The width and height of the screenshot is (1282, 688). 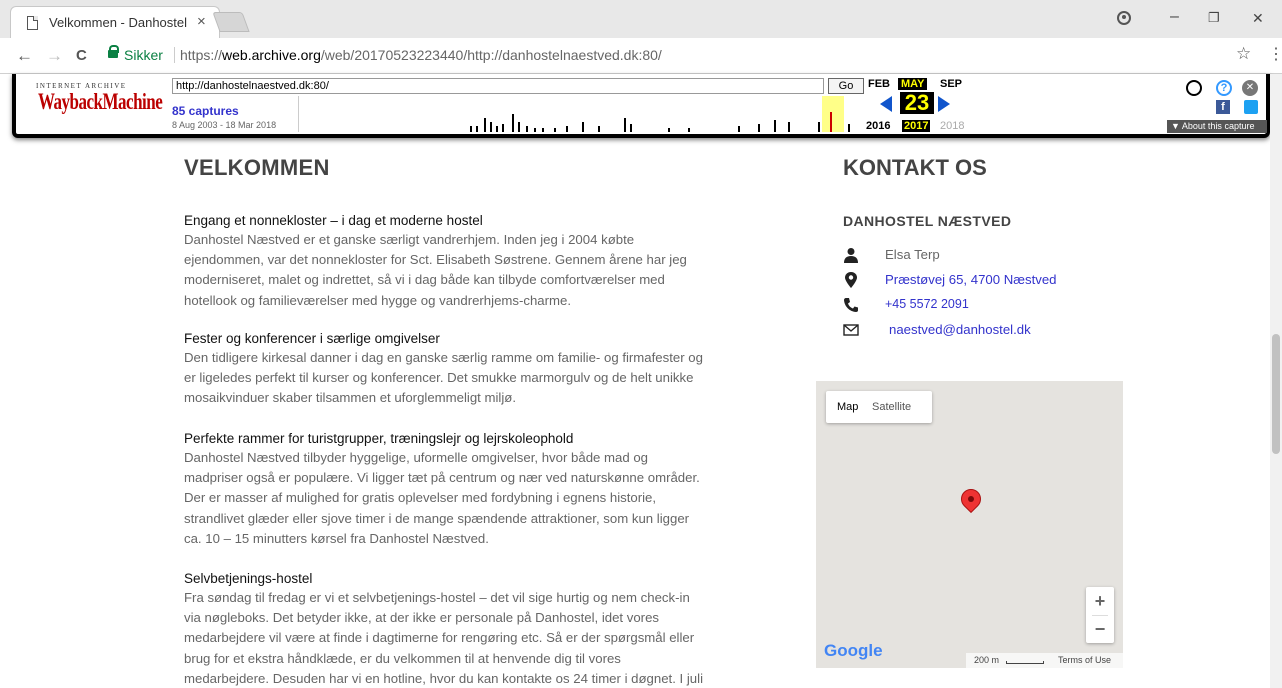 What do you see at coordinates (1251, 107) in the screenshot?
I see `twitter-icon` at bounding box center [1251, 107].